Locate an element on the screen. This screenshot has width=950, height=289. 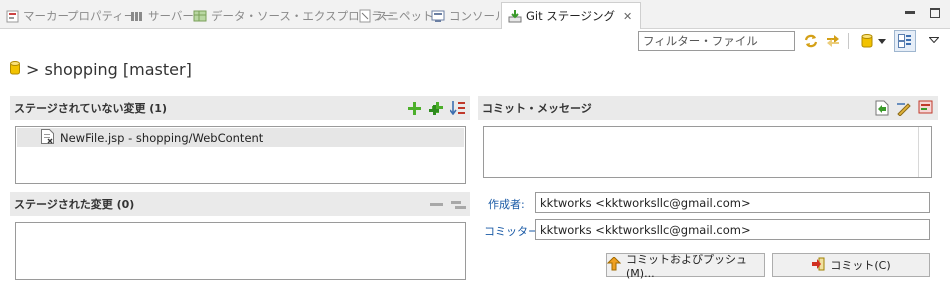
view-menu-icon is located at coordinates (934, 40).